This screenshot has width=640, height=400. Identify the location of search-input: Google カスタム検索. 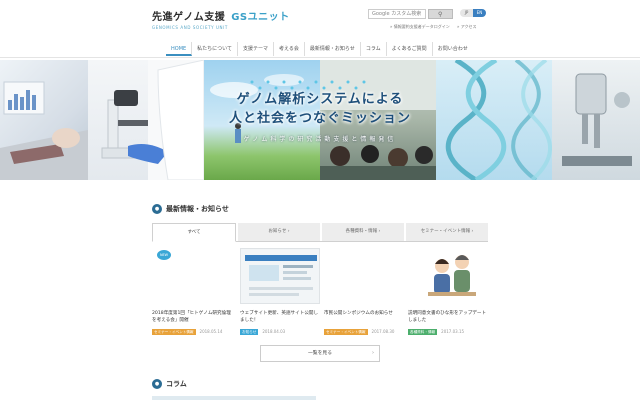
(397, 14).